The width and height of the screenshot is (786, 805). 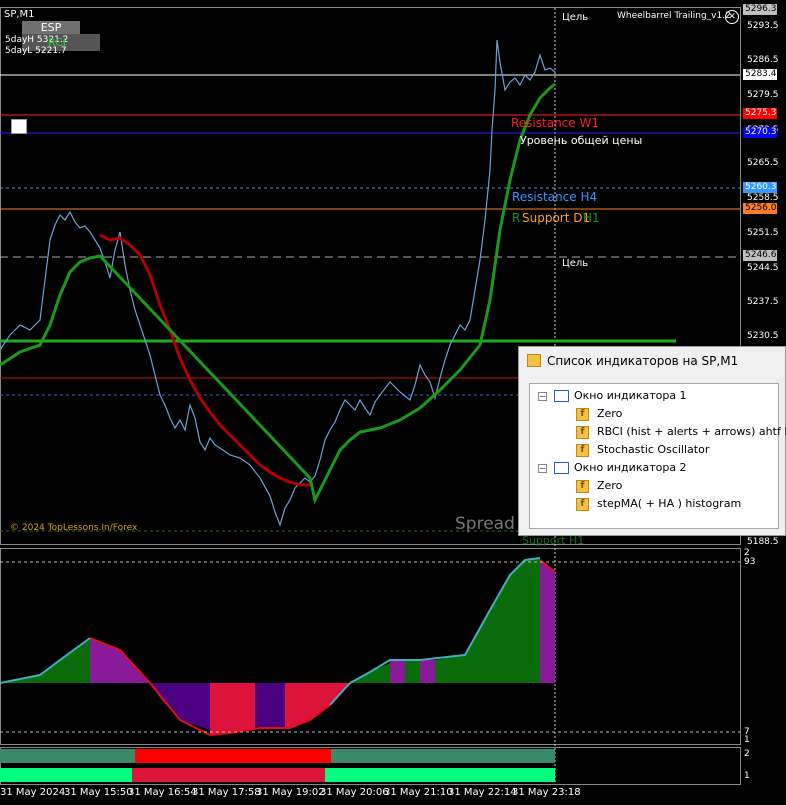 I want to click on tree-indicator-item: f stepMA( + HA ) histogram, so click(x=654, y=505).